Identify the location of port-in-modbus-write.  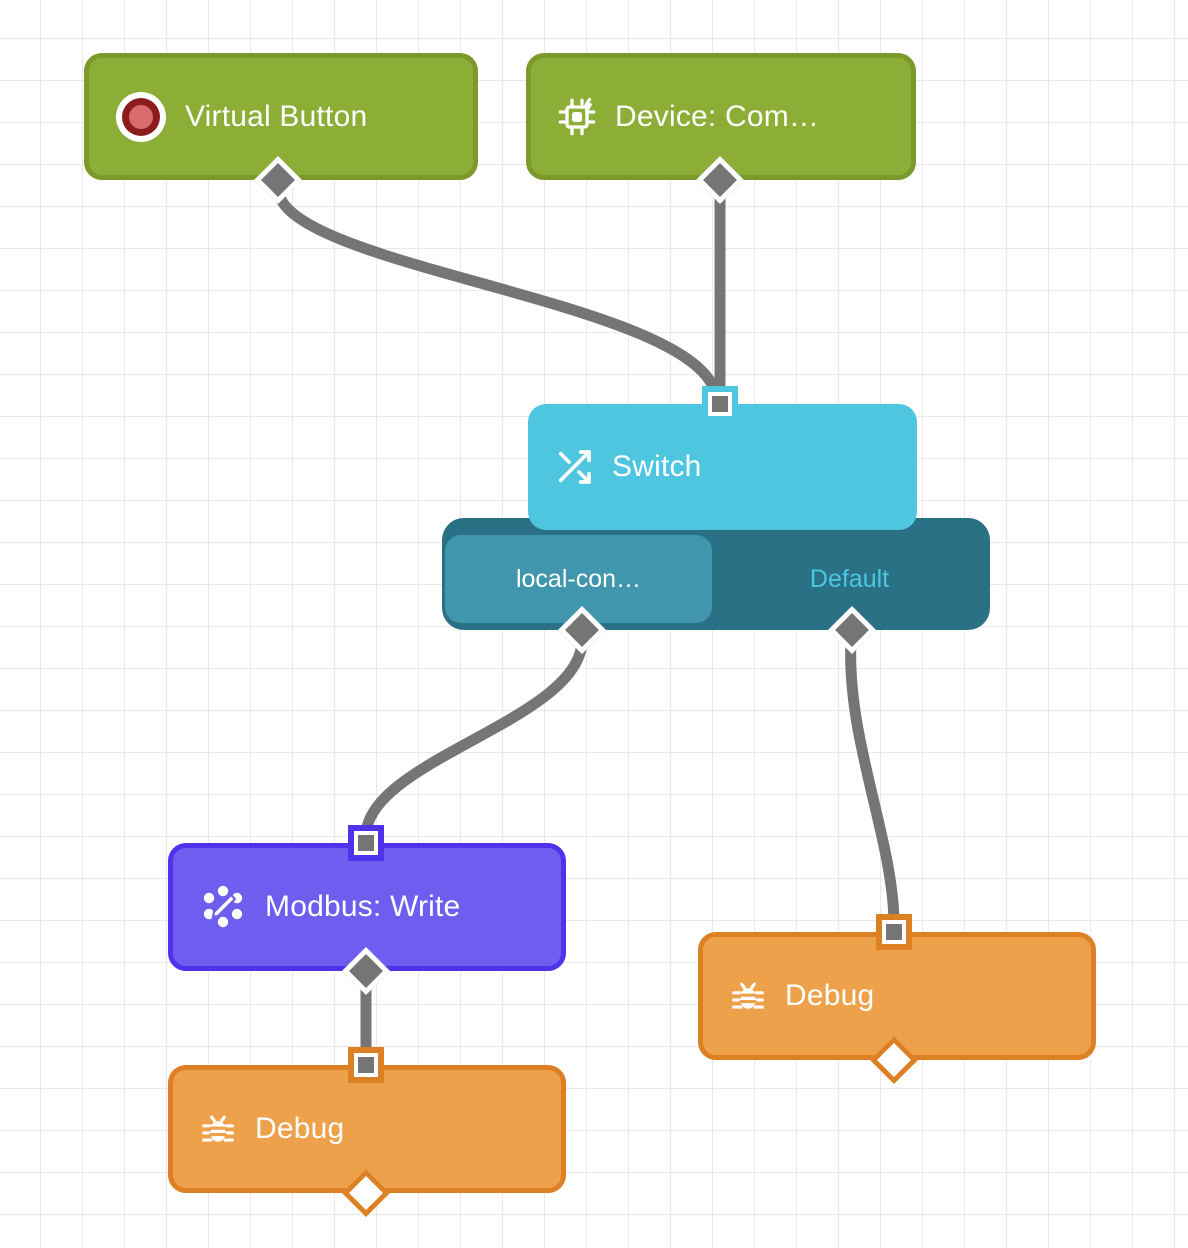
(366, 843).